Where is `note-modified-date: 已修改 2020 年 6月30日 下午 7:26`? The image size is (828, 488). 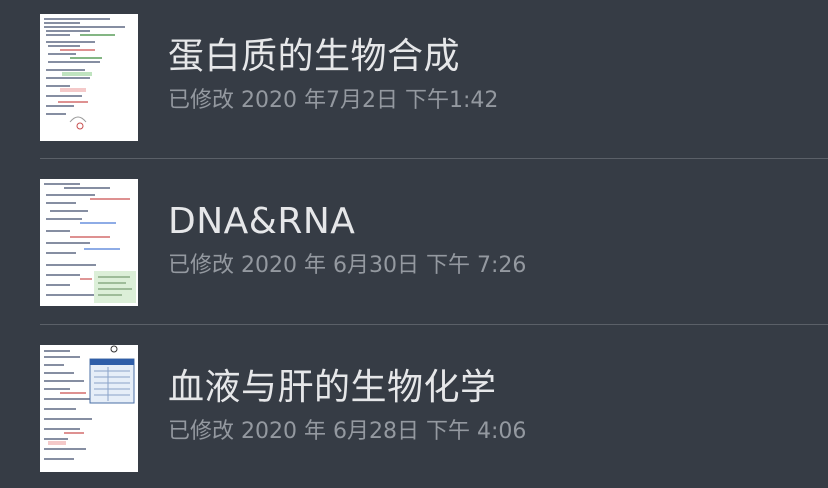
note-modified-date: 已修改 2020 年 6月30日 下午 7:26 is located at coordinates (347, 265).